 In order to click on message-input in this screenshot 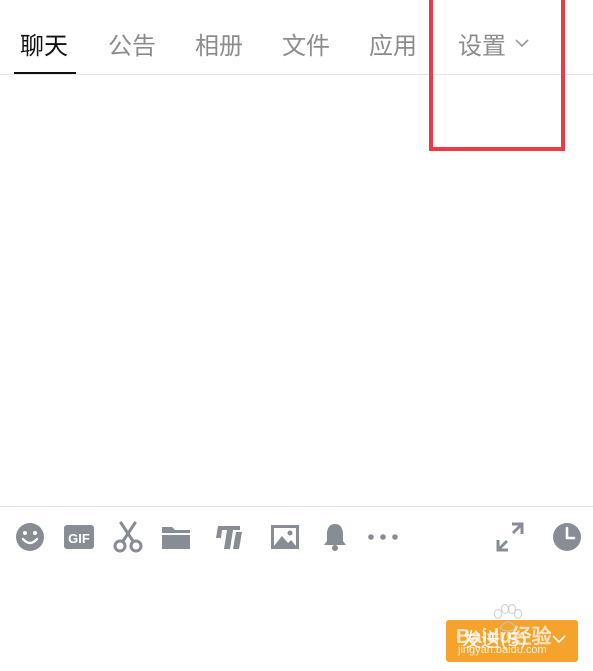, I will do `click(296, 588)`.